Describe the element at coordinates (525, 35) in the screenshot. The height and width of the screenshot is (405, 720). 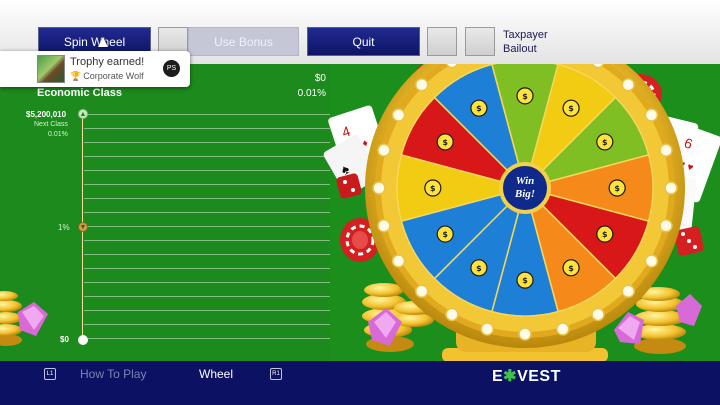
I see `taxpayer-line1: Taxpayer` at that location.